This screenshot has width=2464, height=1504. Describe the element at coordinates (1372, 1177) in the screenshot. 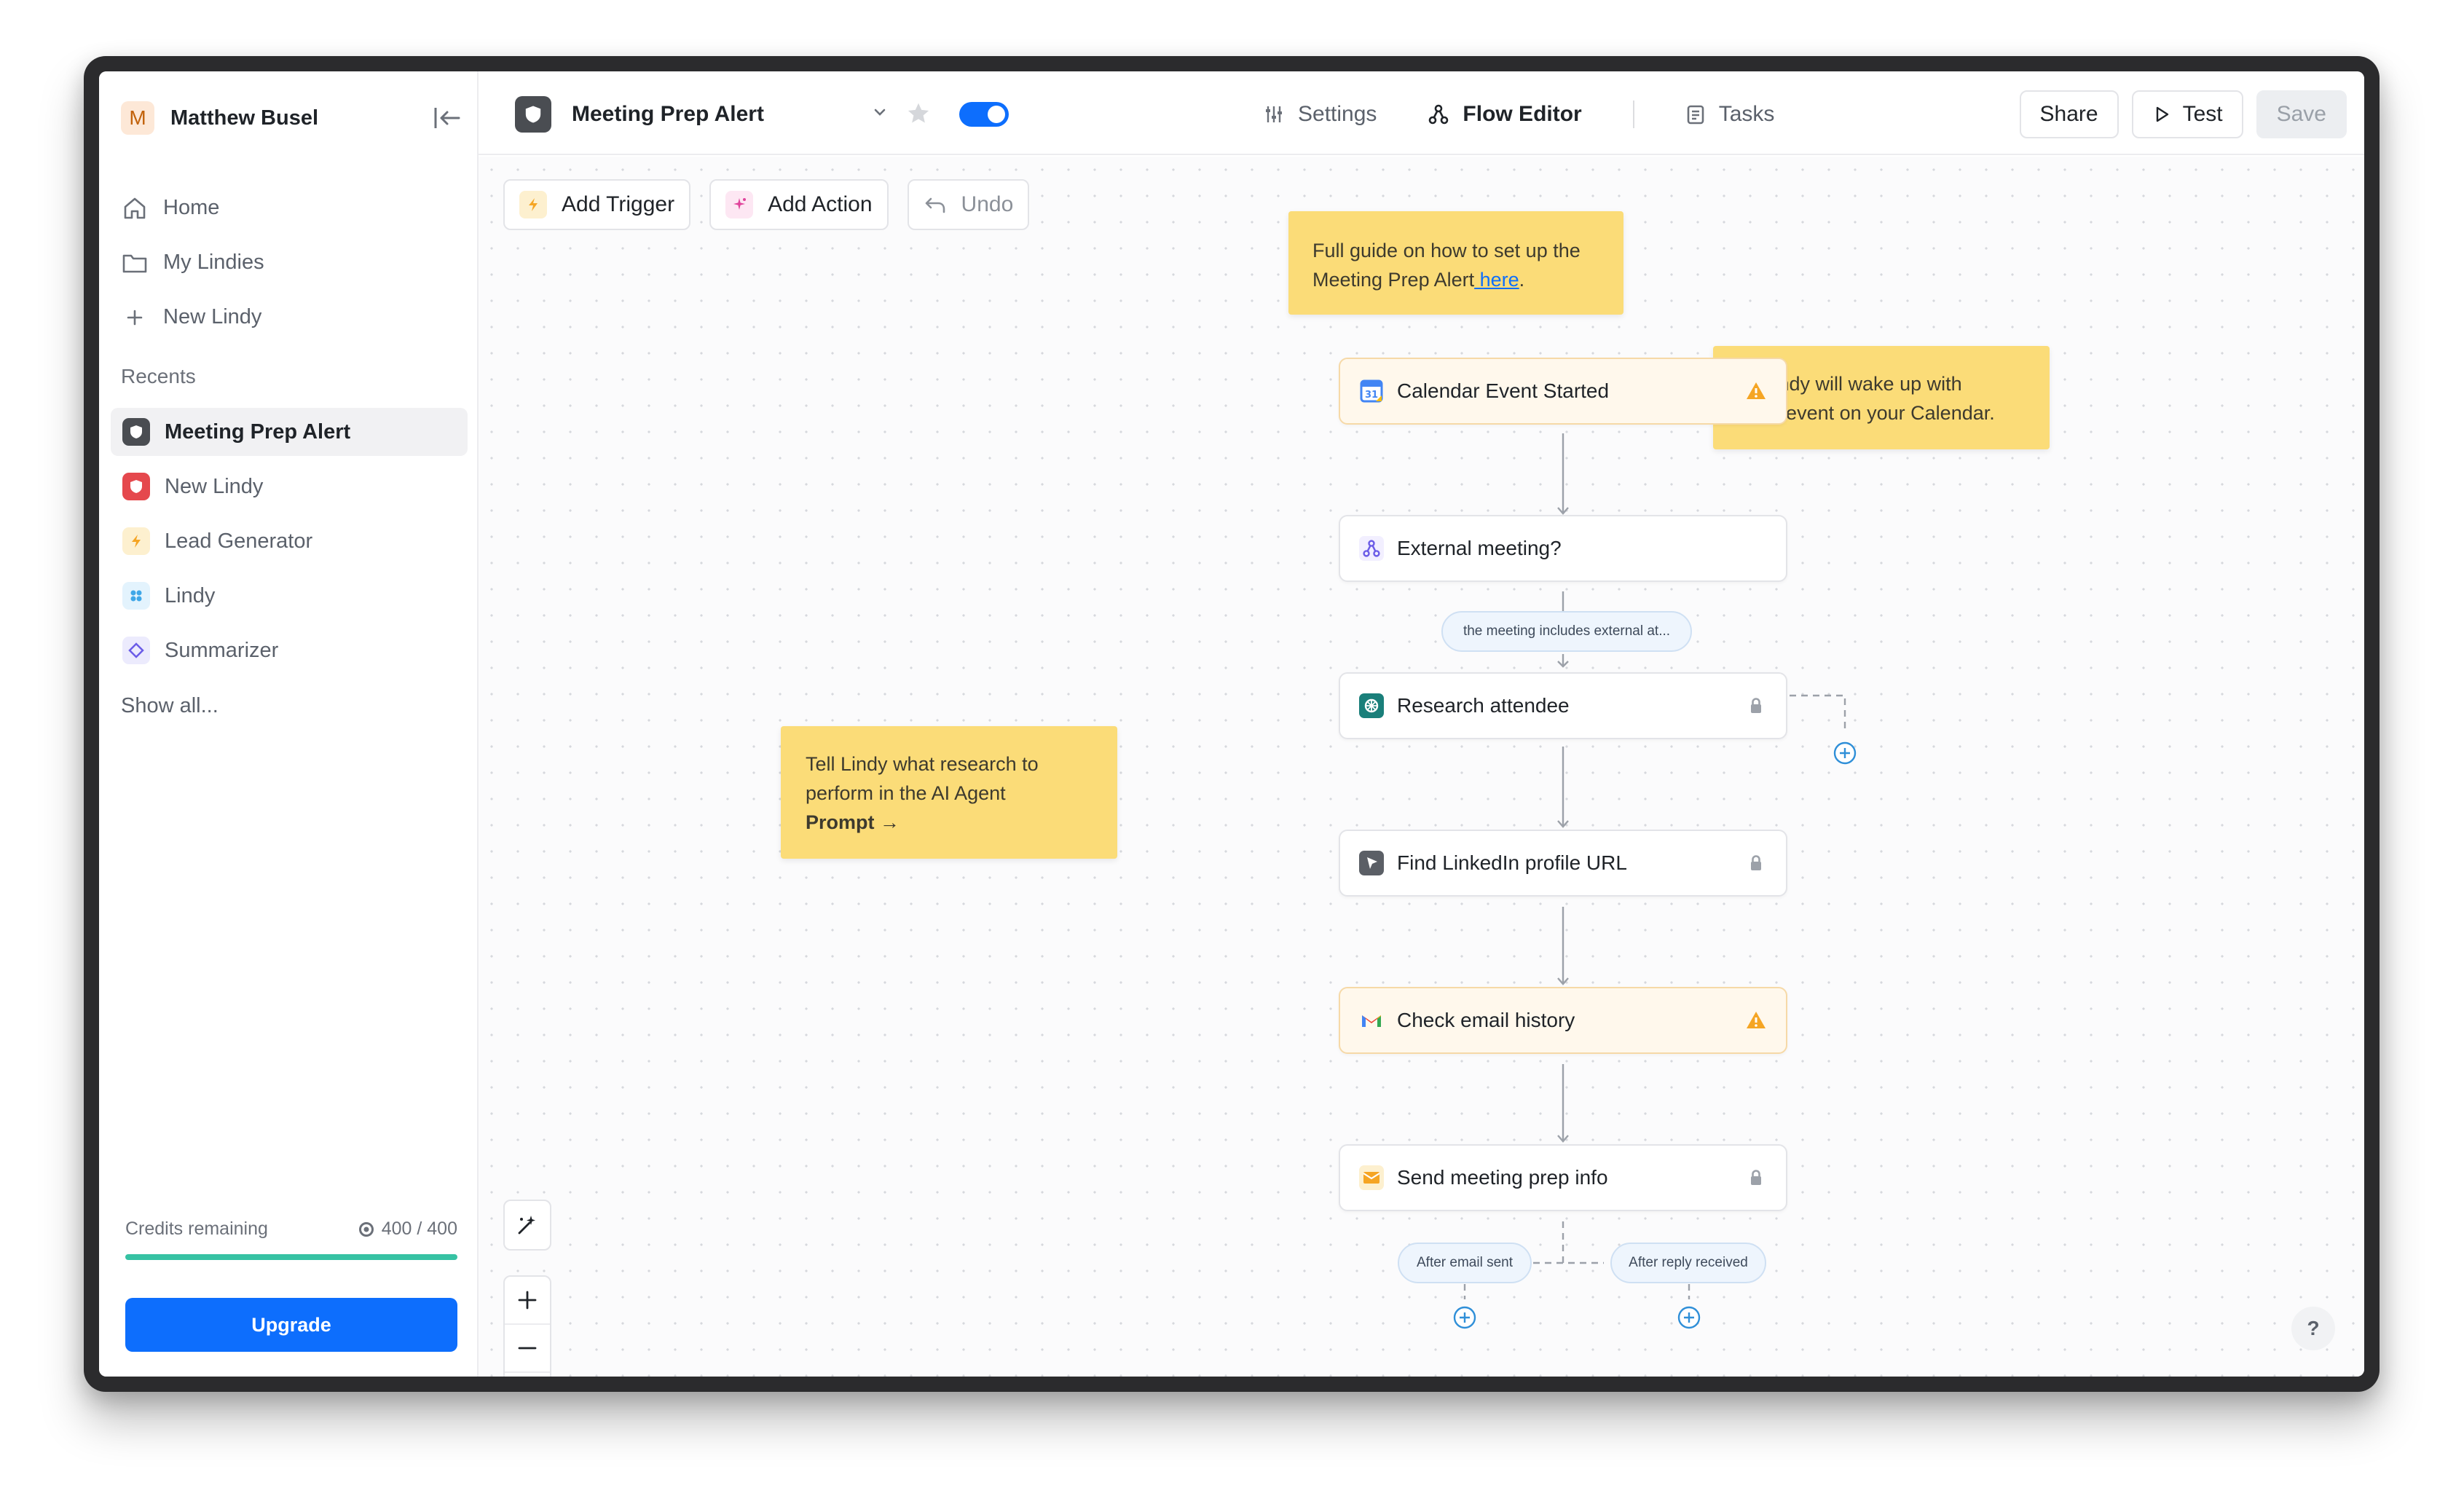

I see `mail-icon` at that location.